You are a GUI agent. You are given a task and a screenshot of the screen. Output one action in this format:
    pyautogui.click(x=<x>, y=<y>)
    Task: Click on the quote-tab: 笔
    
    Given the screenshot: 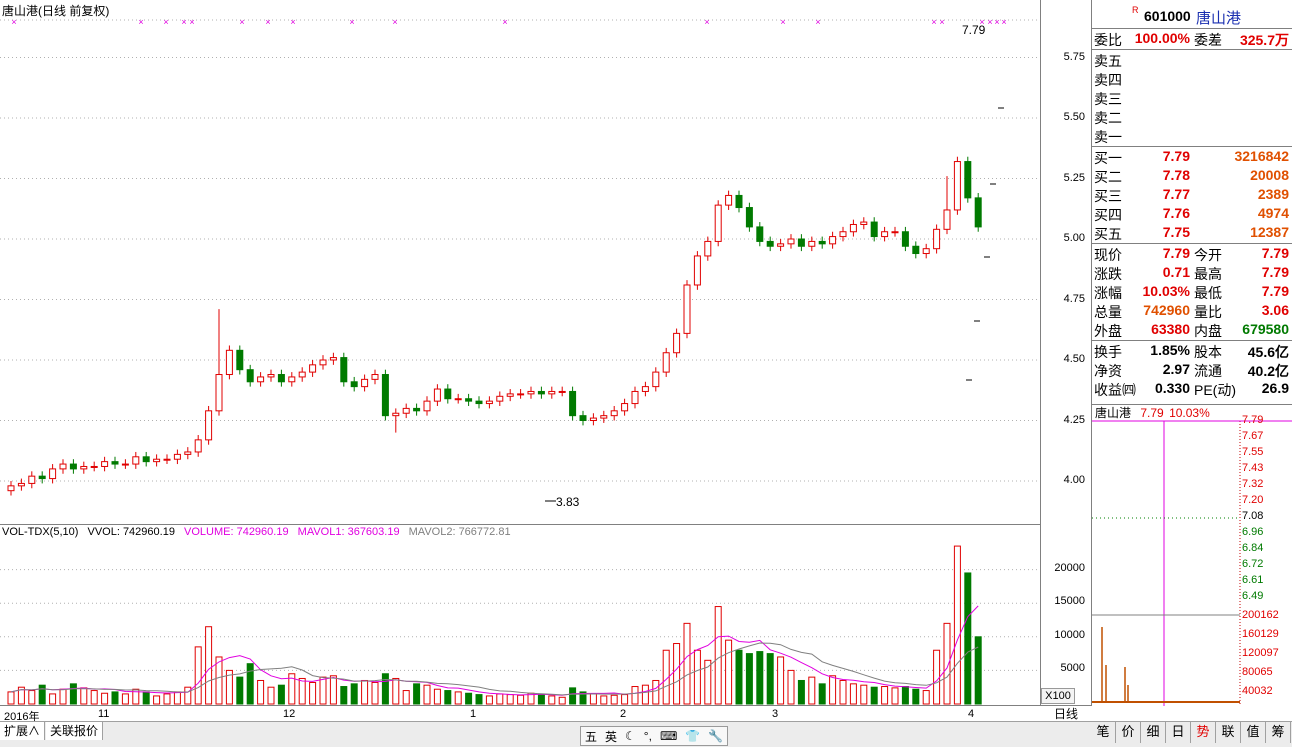 What is the action you would take?
    pyautogui.click(x=1103, y=732)
    